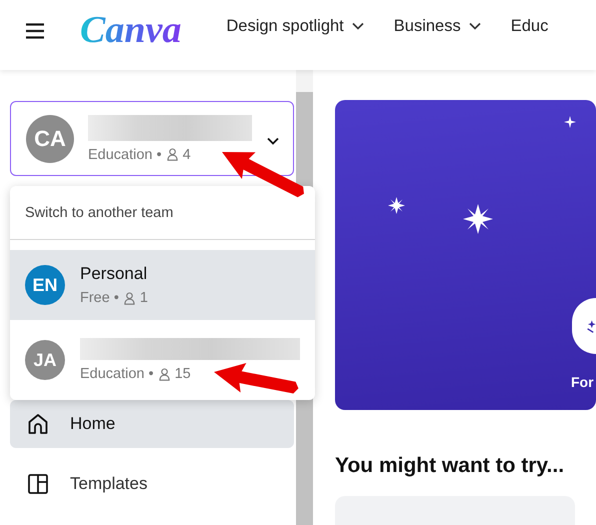  I want to click on sidebar-item: Home, so click(152, 424).